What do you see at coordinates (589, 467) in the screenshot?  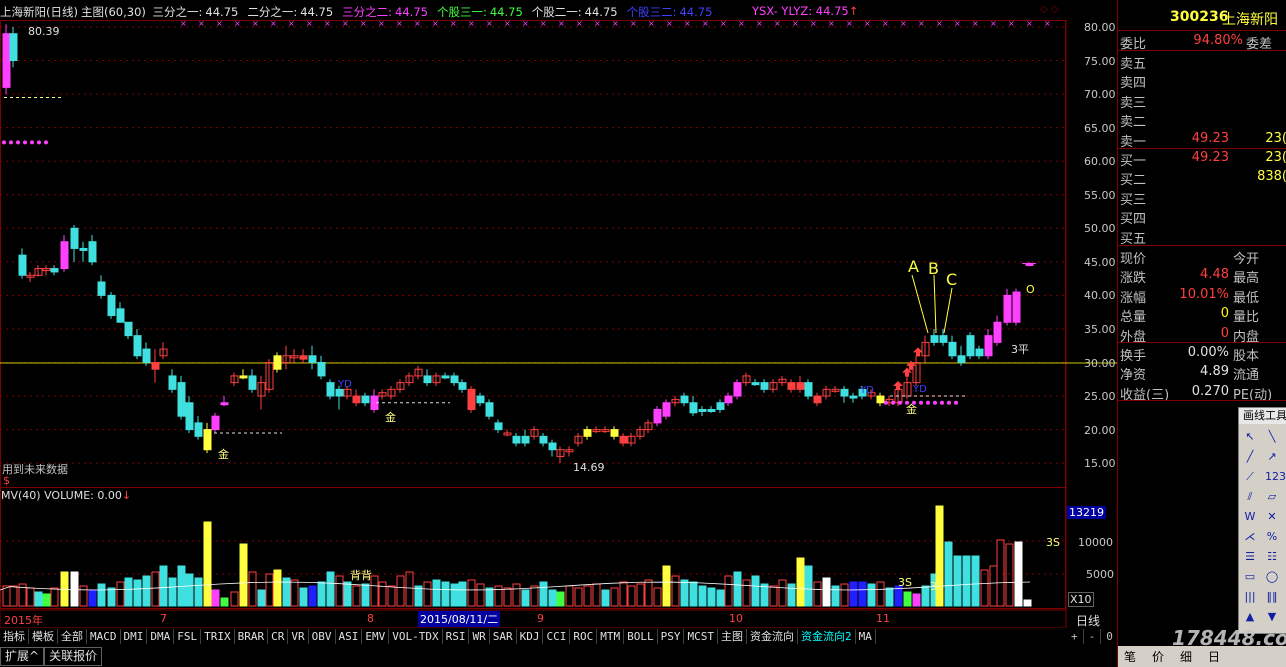 I see `low-price-label: 14.69` at bounding box center [589, 467].